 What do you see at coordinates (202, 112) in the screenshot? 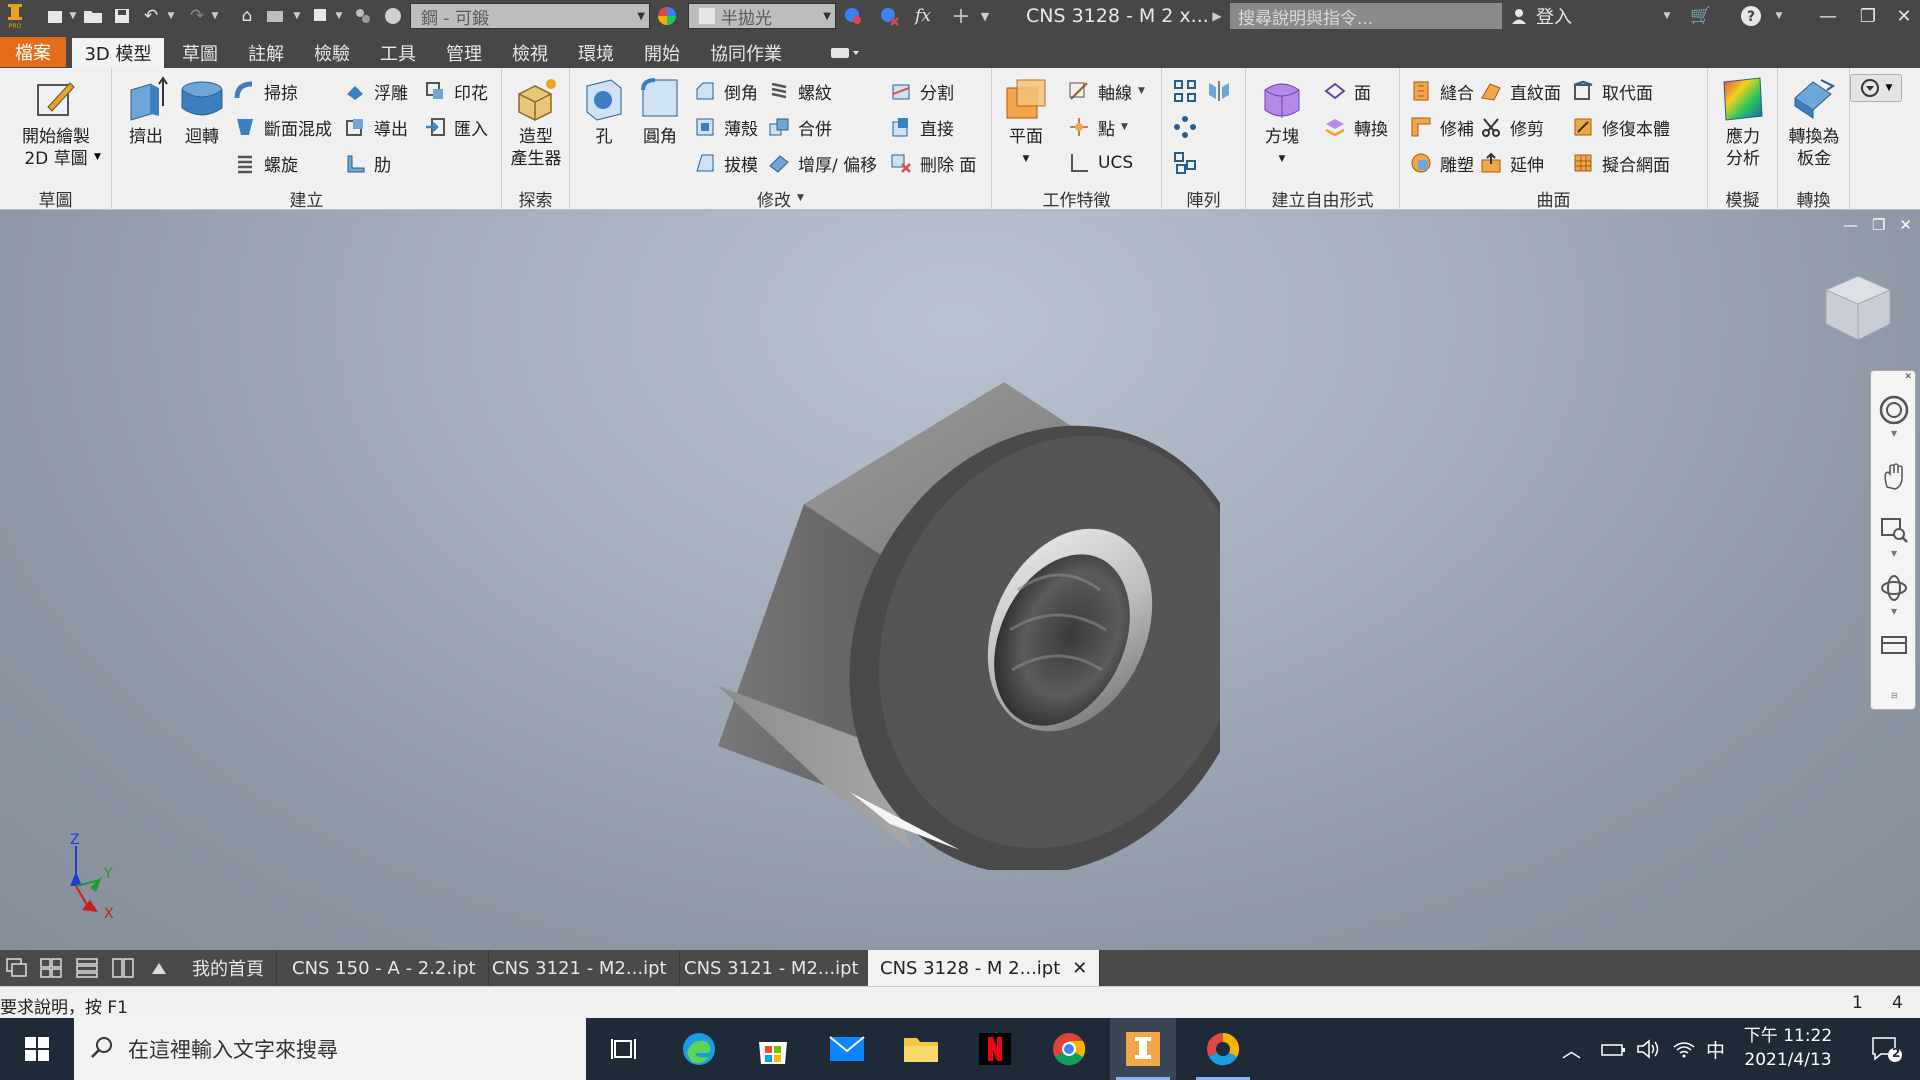
I see `revolve-button: 迴轉` at bounding box center [202, 112].